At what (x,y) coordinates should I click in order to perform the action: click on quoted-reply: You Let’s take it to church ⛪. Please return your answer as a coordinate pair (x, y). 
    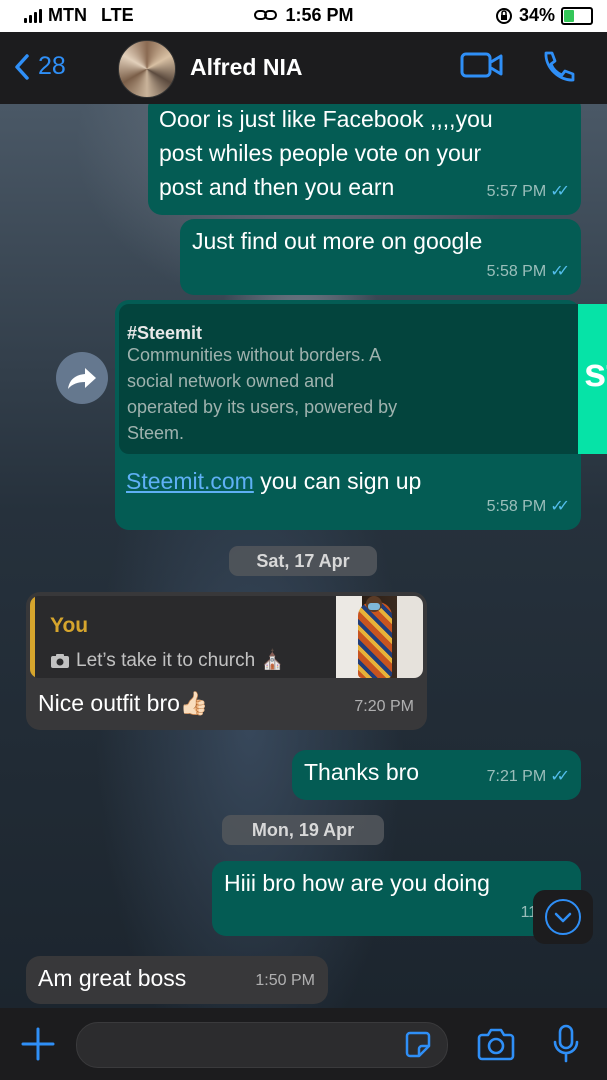
    Looking at the image, I should click on (226, 637).